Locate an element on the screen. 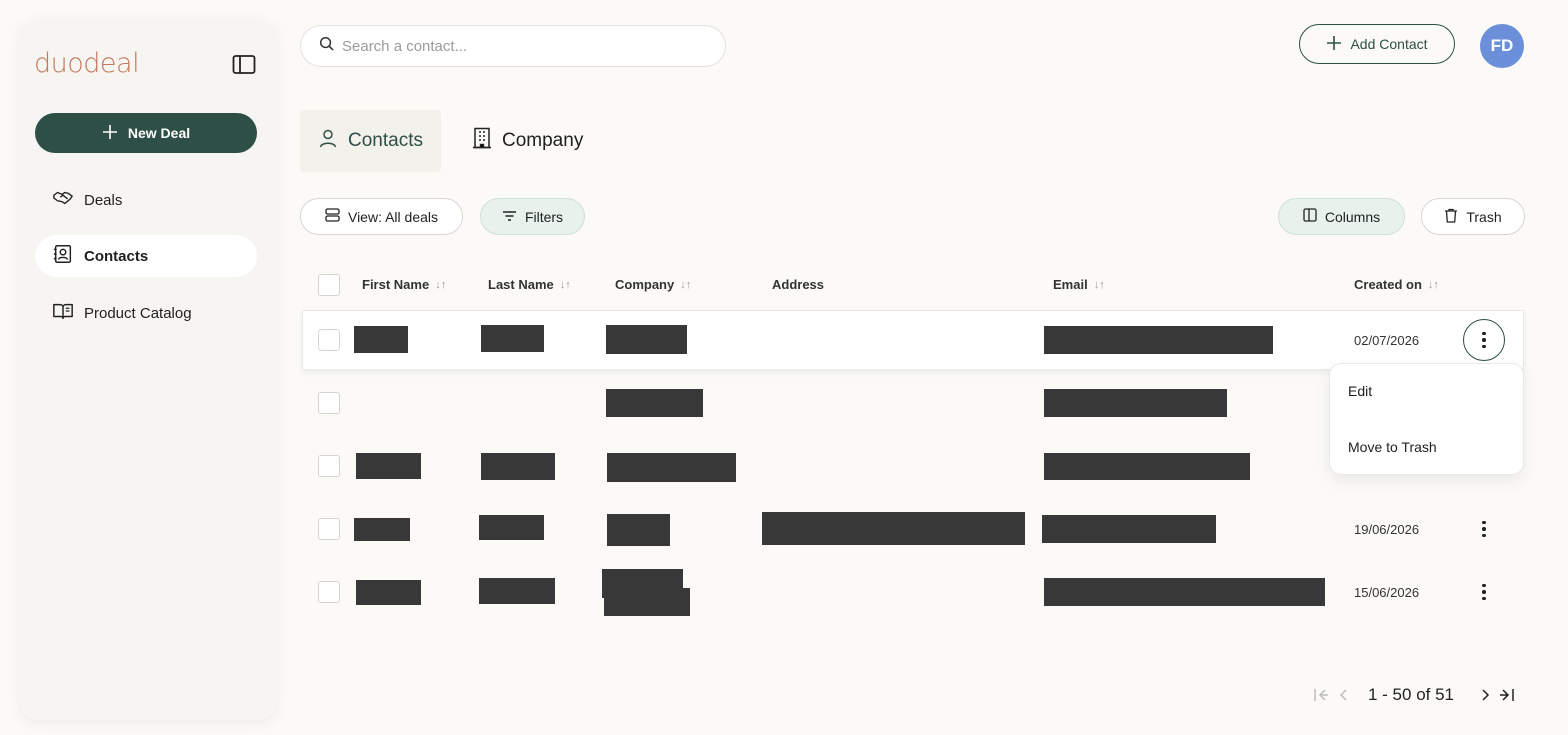  search-bar is located at coordinates (513, 46).